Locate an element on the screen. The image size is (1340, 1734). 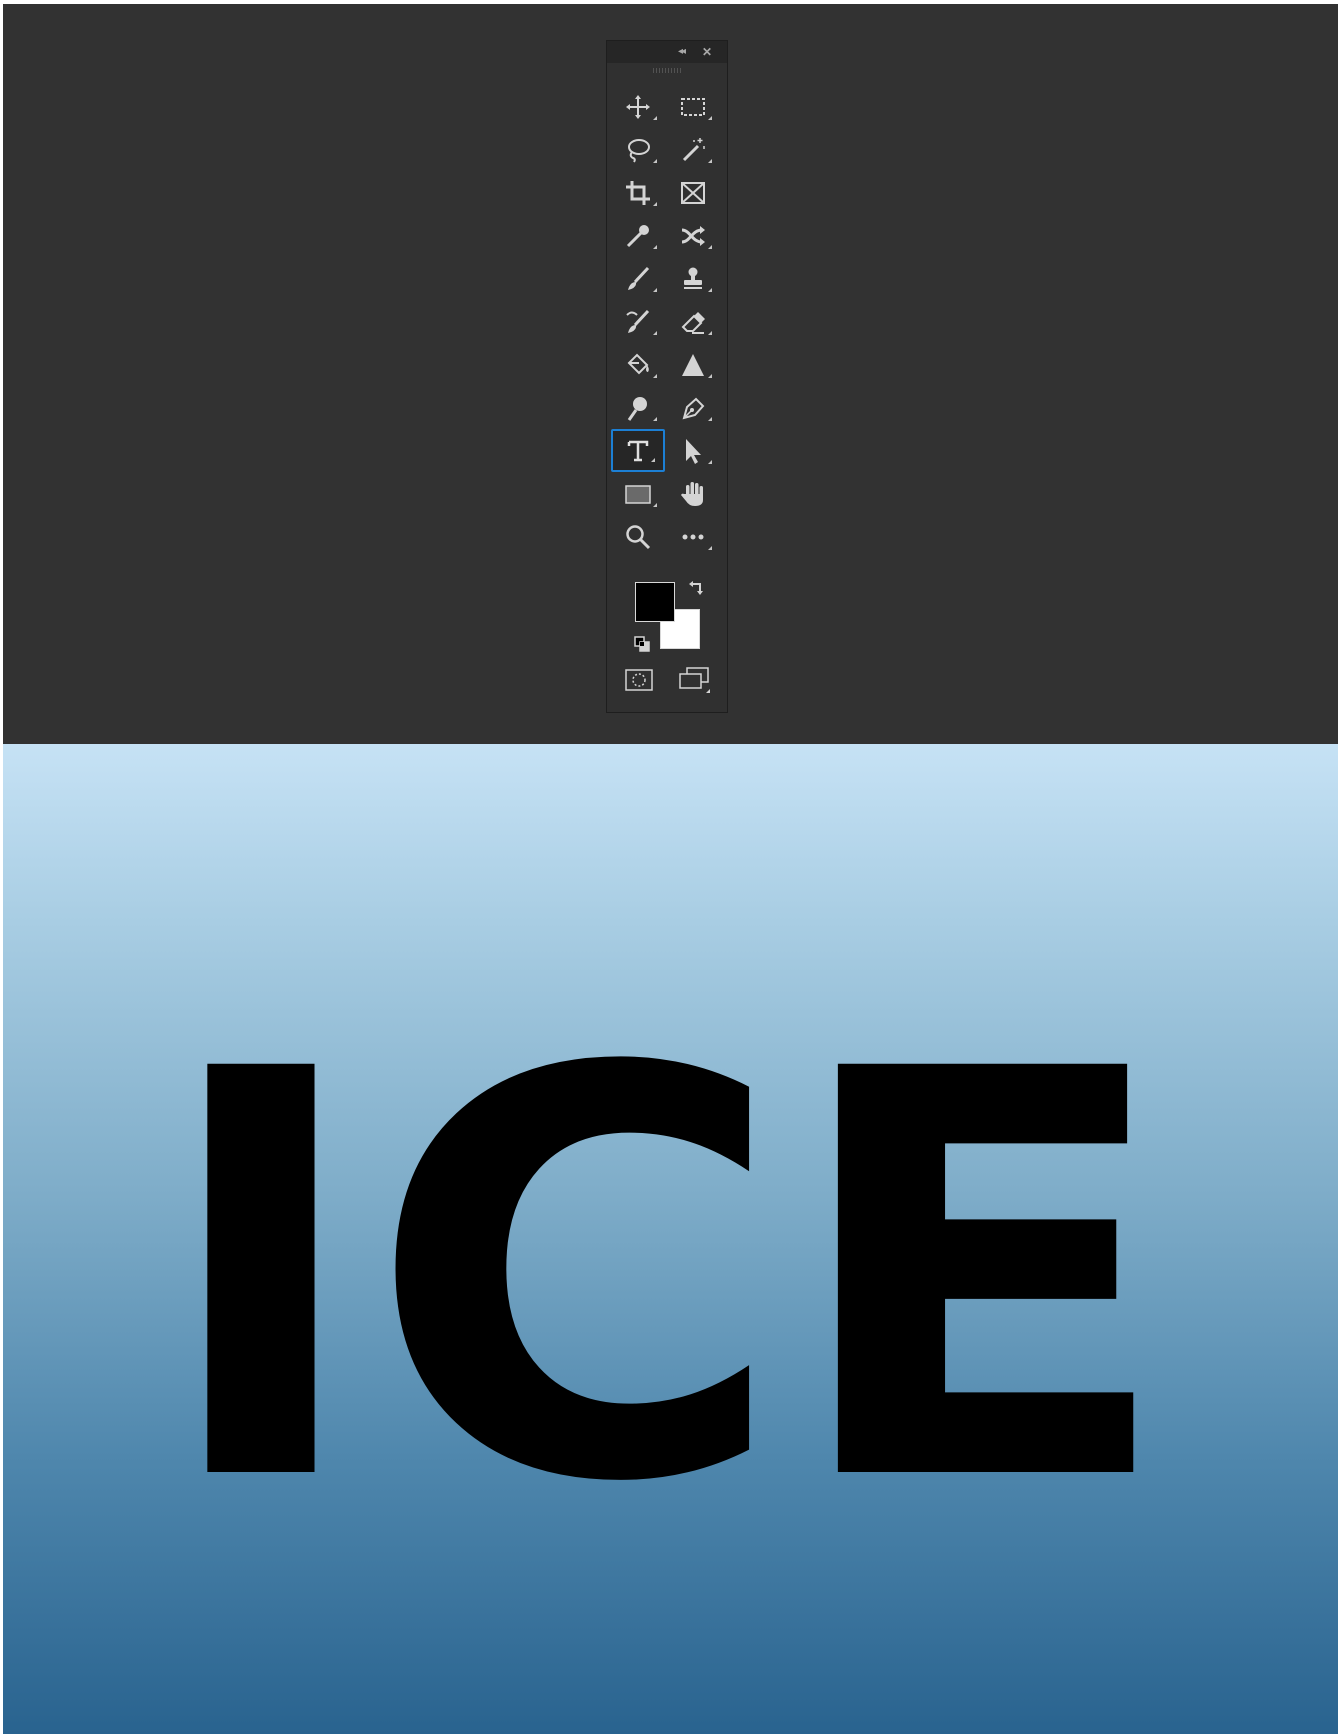
eyedropper-icon is located at coordinates (637, 235).